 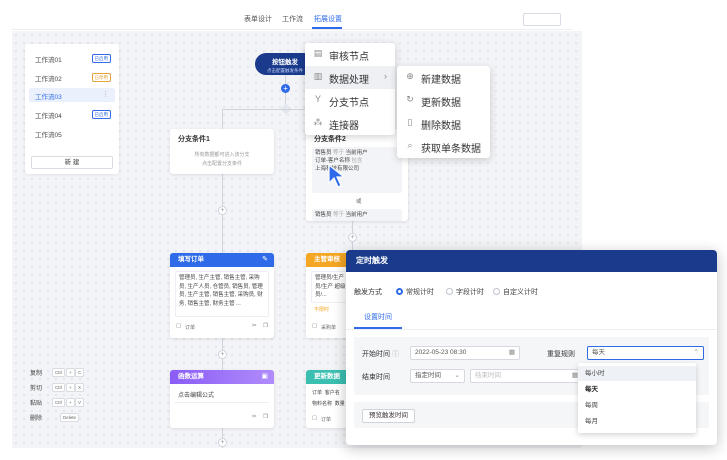 I want to click on workflow-item: 工作流05, so click(x=72, y=133).